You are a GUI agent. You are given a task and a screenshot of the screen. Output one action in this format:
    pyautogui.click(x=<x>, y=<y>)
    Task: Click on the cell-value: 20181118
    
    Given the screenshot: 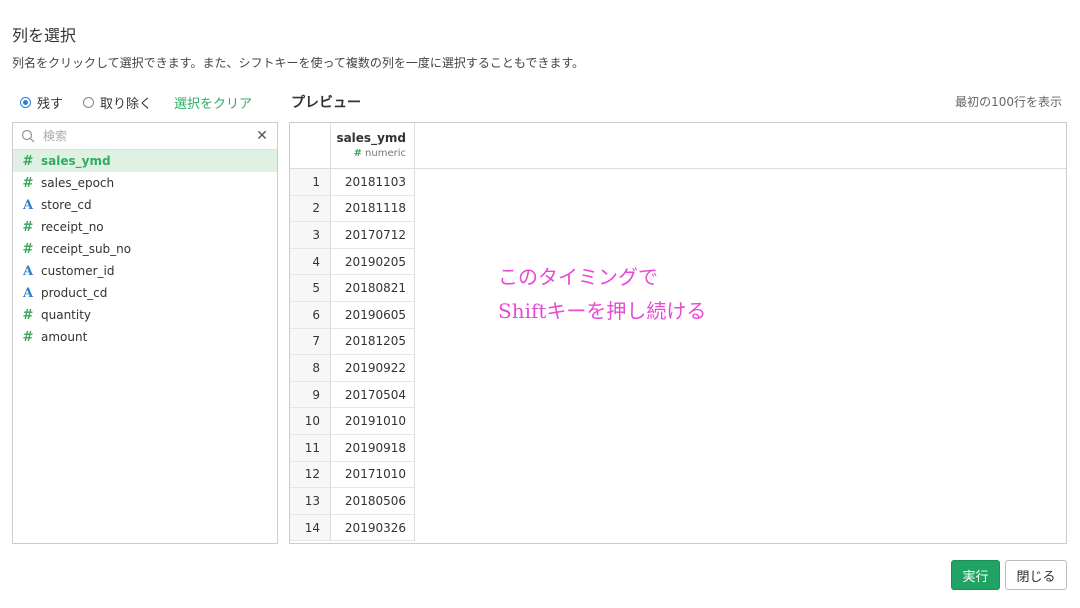 What is the action you would take?
    pyautogui.click(x=373, y=209)
    